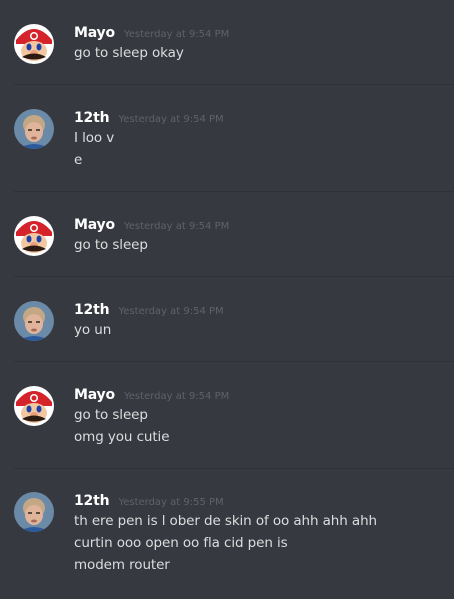  I want to click on message-content: yo un, so click(92, 330).